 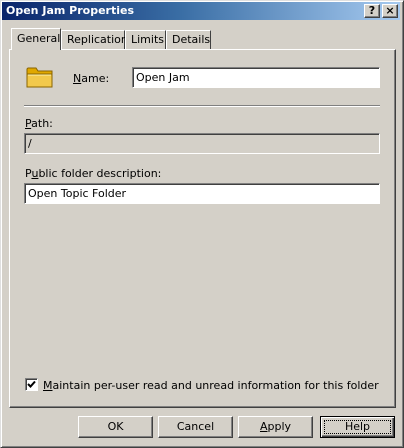 What do you see at coordinates (39, 123) in the screenshot?
I see `path-label: Path:` at bounding box center [39, 123].